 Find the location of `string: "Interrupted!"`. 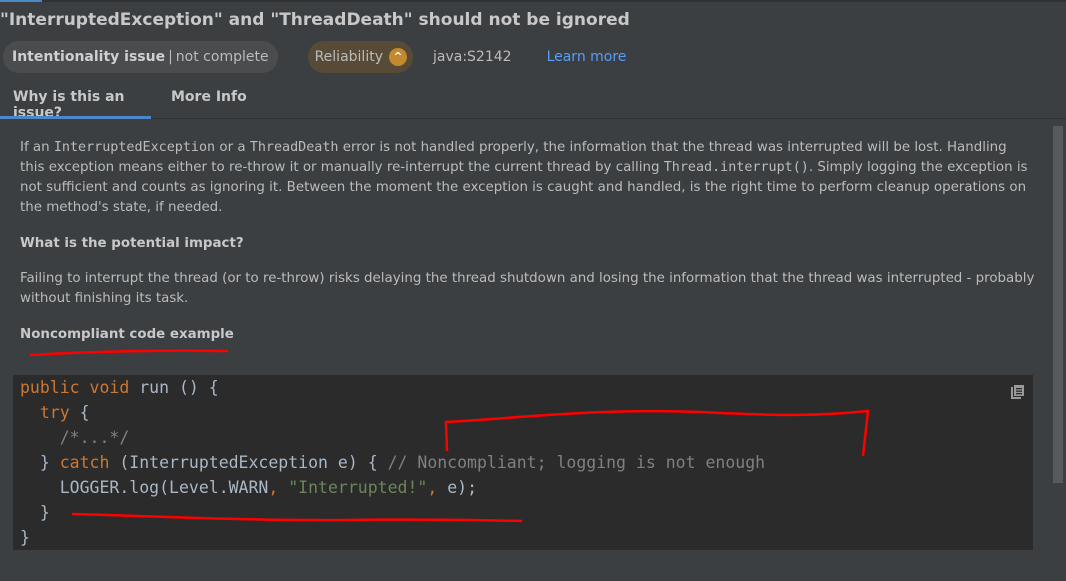

string: "Interrupted!" is located at coordinates (358, 487).